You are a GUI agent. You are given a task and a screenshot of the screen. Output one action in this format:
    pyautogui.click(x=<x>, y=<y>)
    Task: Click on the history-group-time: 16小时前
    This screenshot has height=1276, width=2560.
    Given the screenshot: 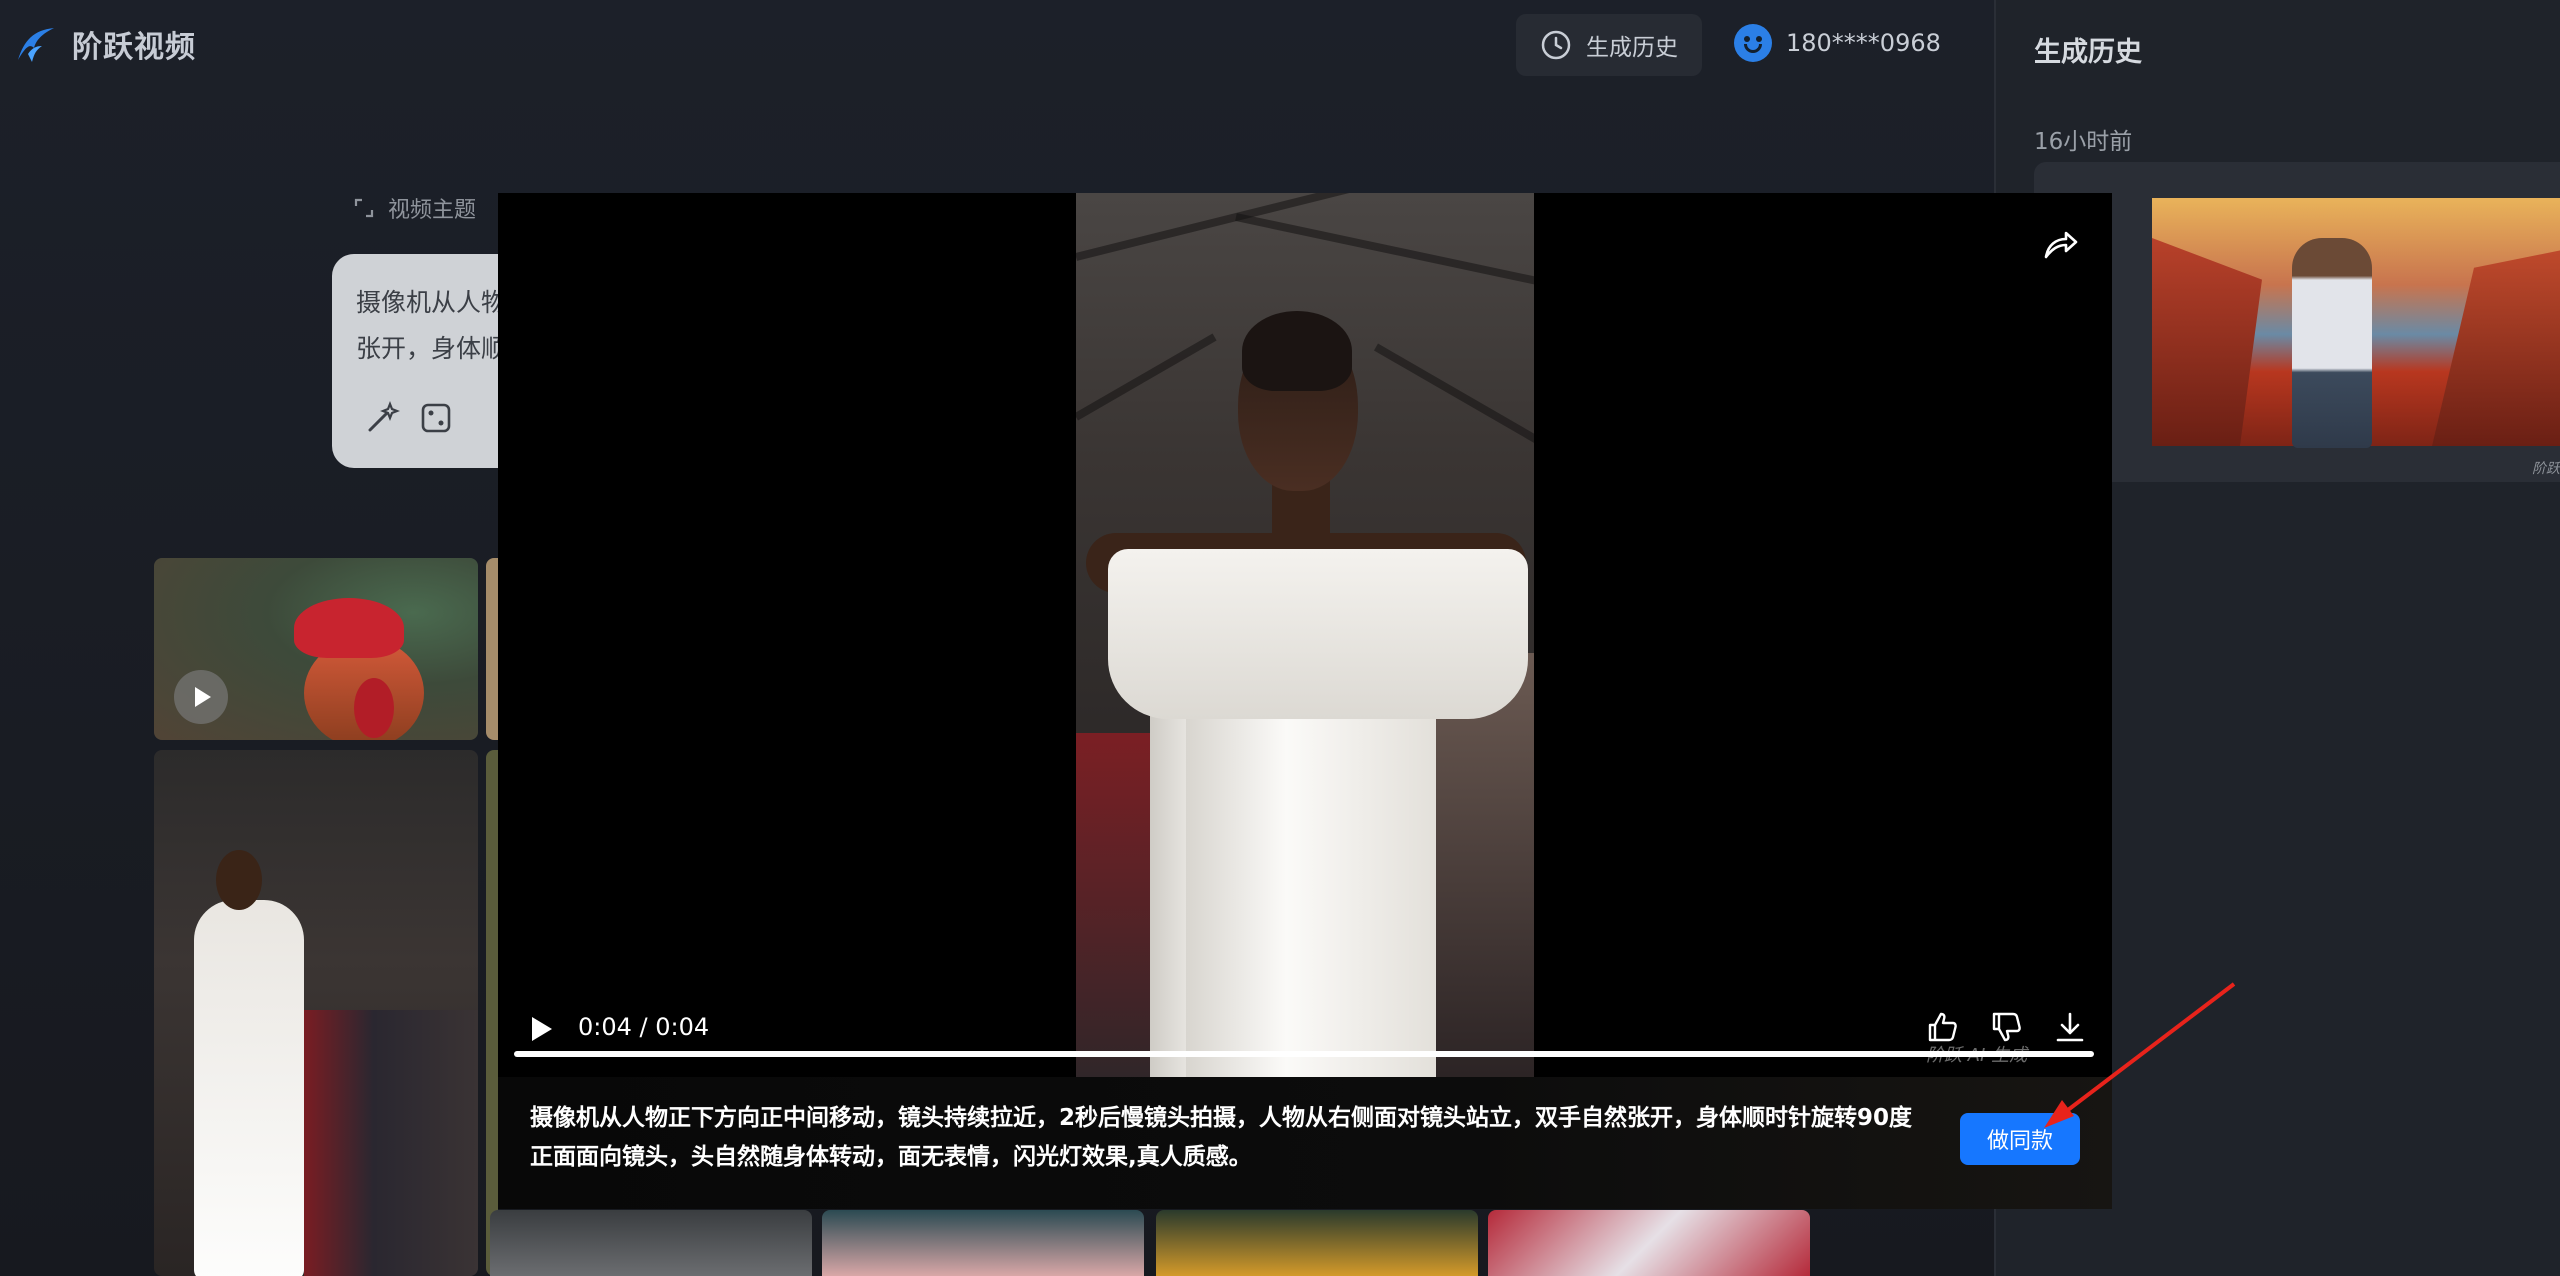 What is the action you would take?
    pyautogui.click(x=2083, y=142)
    